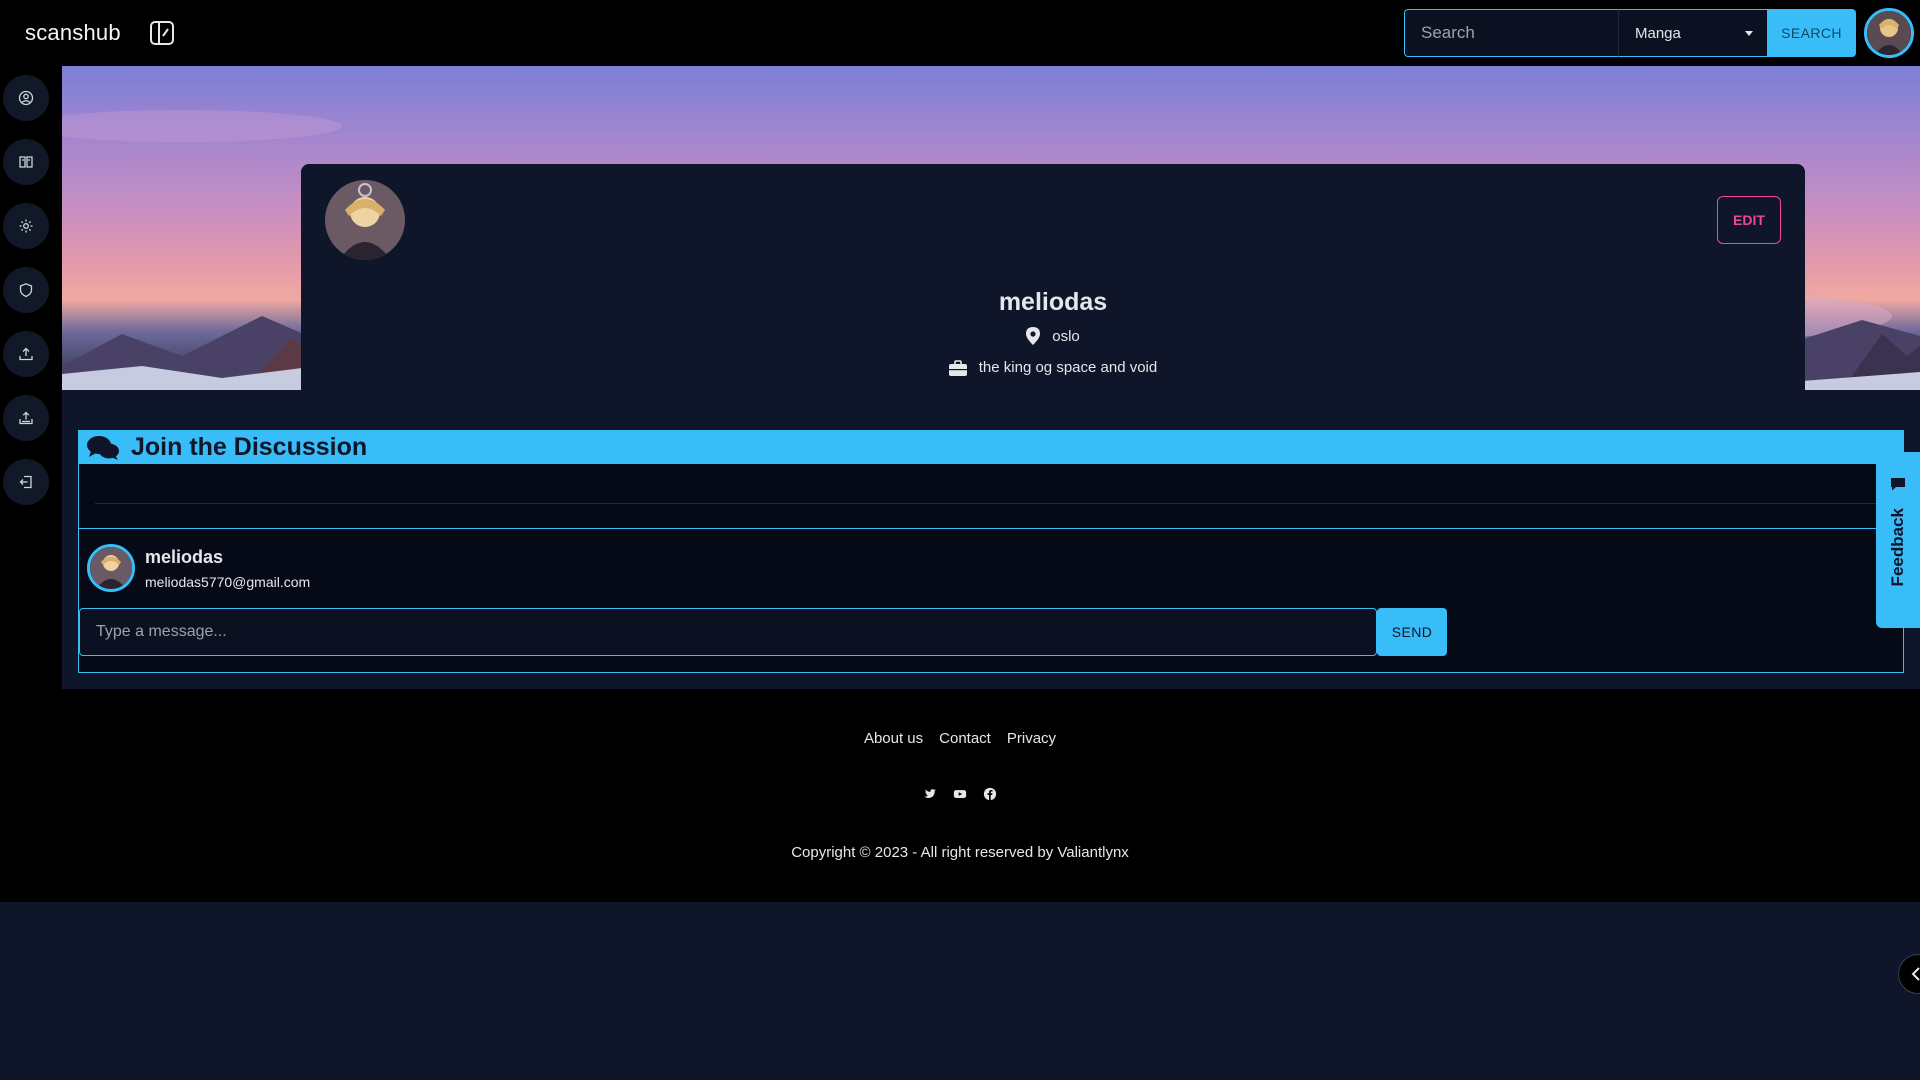  I want to click on facebook-icon, so click(990, 794).